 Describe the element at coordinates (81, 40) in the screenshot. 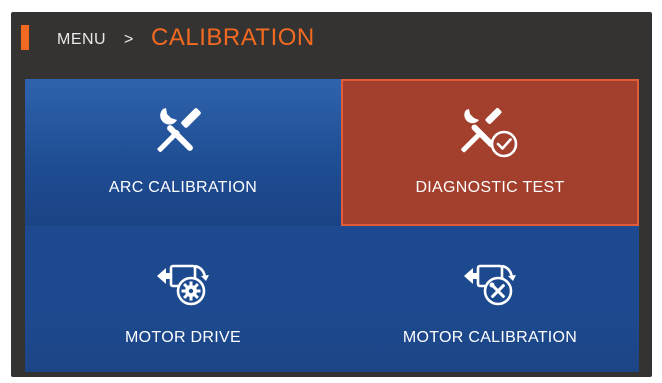

I see `breadcrumb-menu: MENU` at that location.